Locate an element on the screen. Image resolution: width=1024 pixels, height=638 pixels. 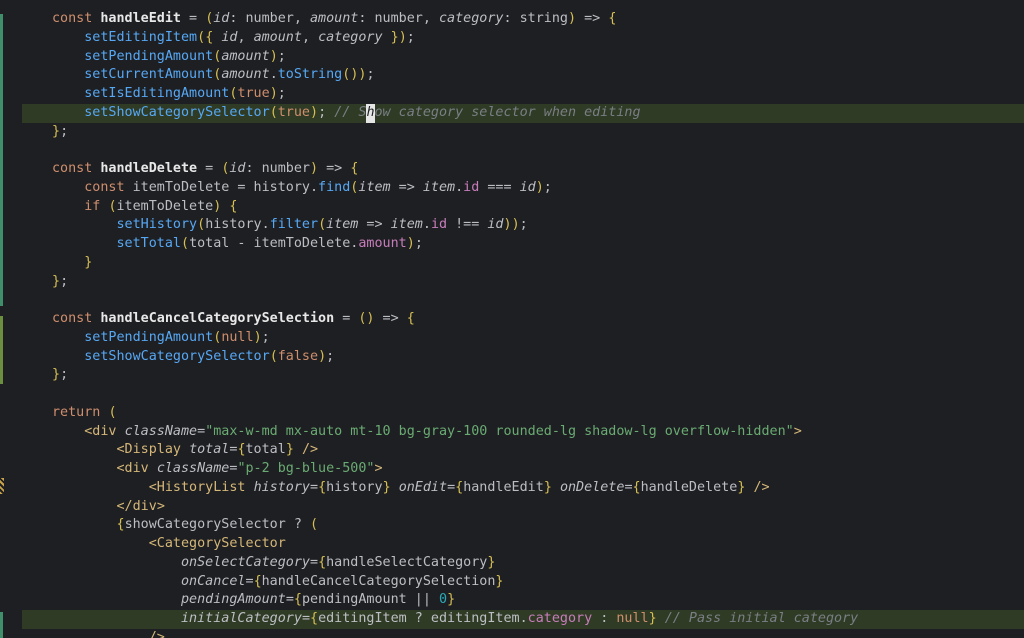
code-line: setIsEditingAmount(true); is located at coordinates (523, 94).